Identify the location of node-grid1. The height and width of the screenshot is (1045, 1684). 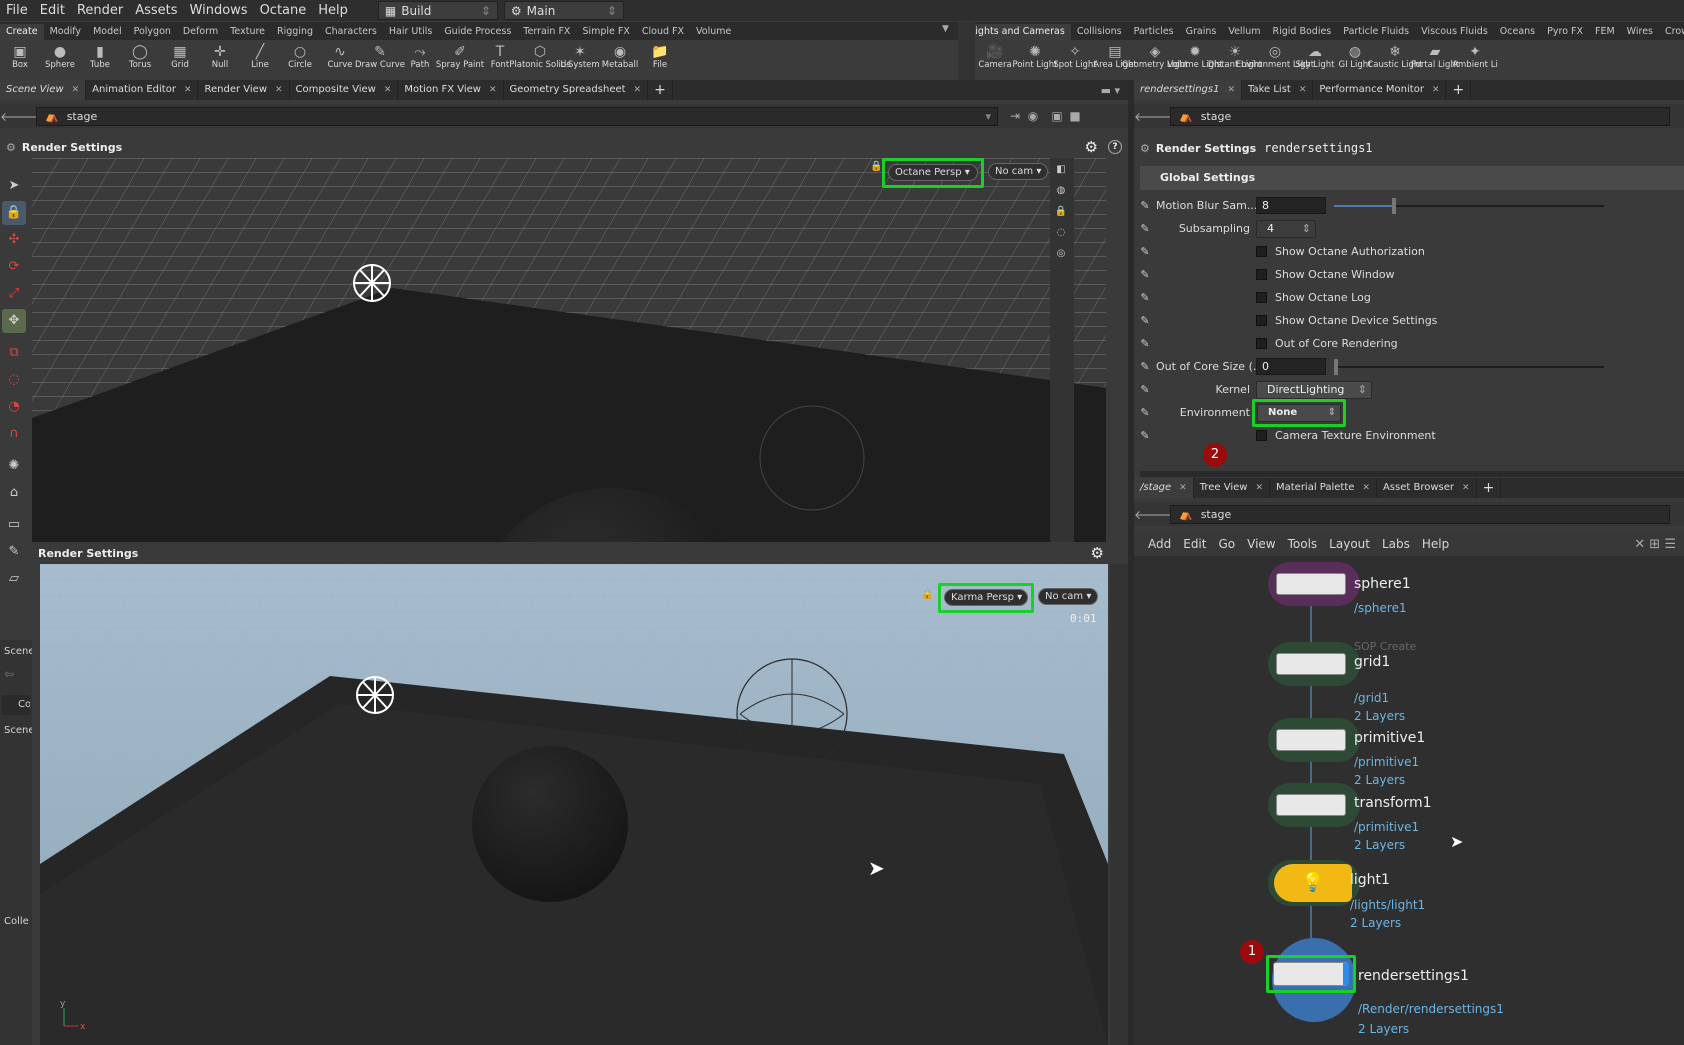
(1311, 664).